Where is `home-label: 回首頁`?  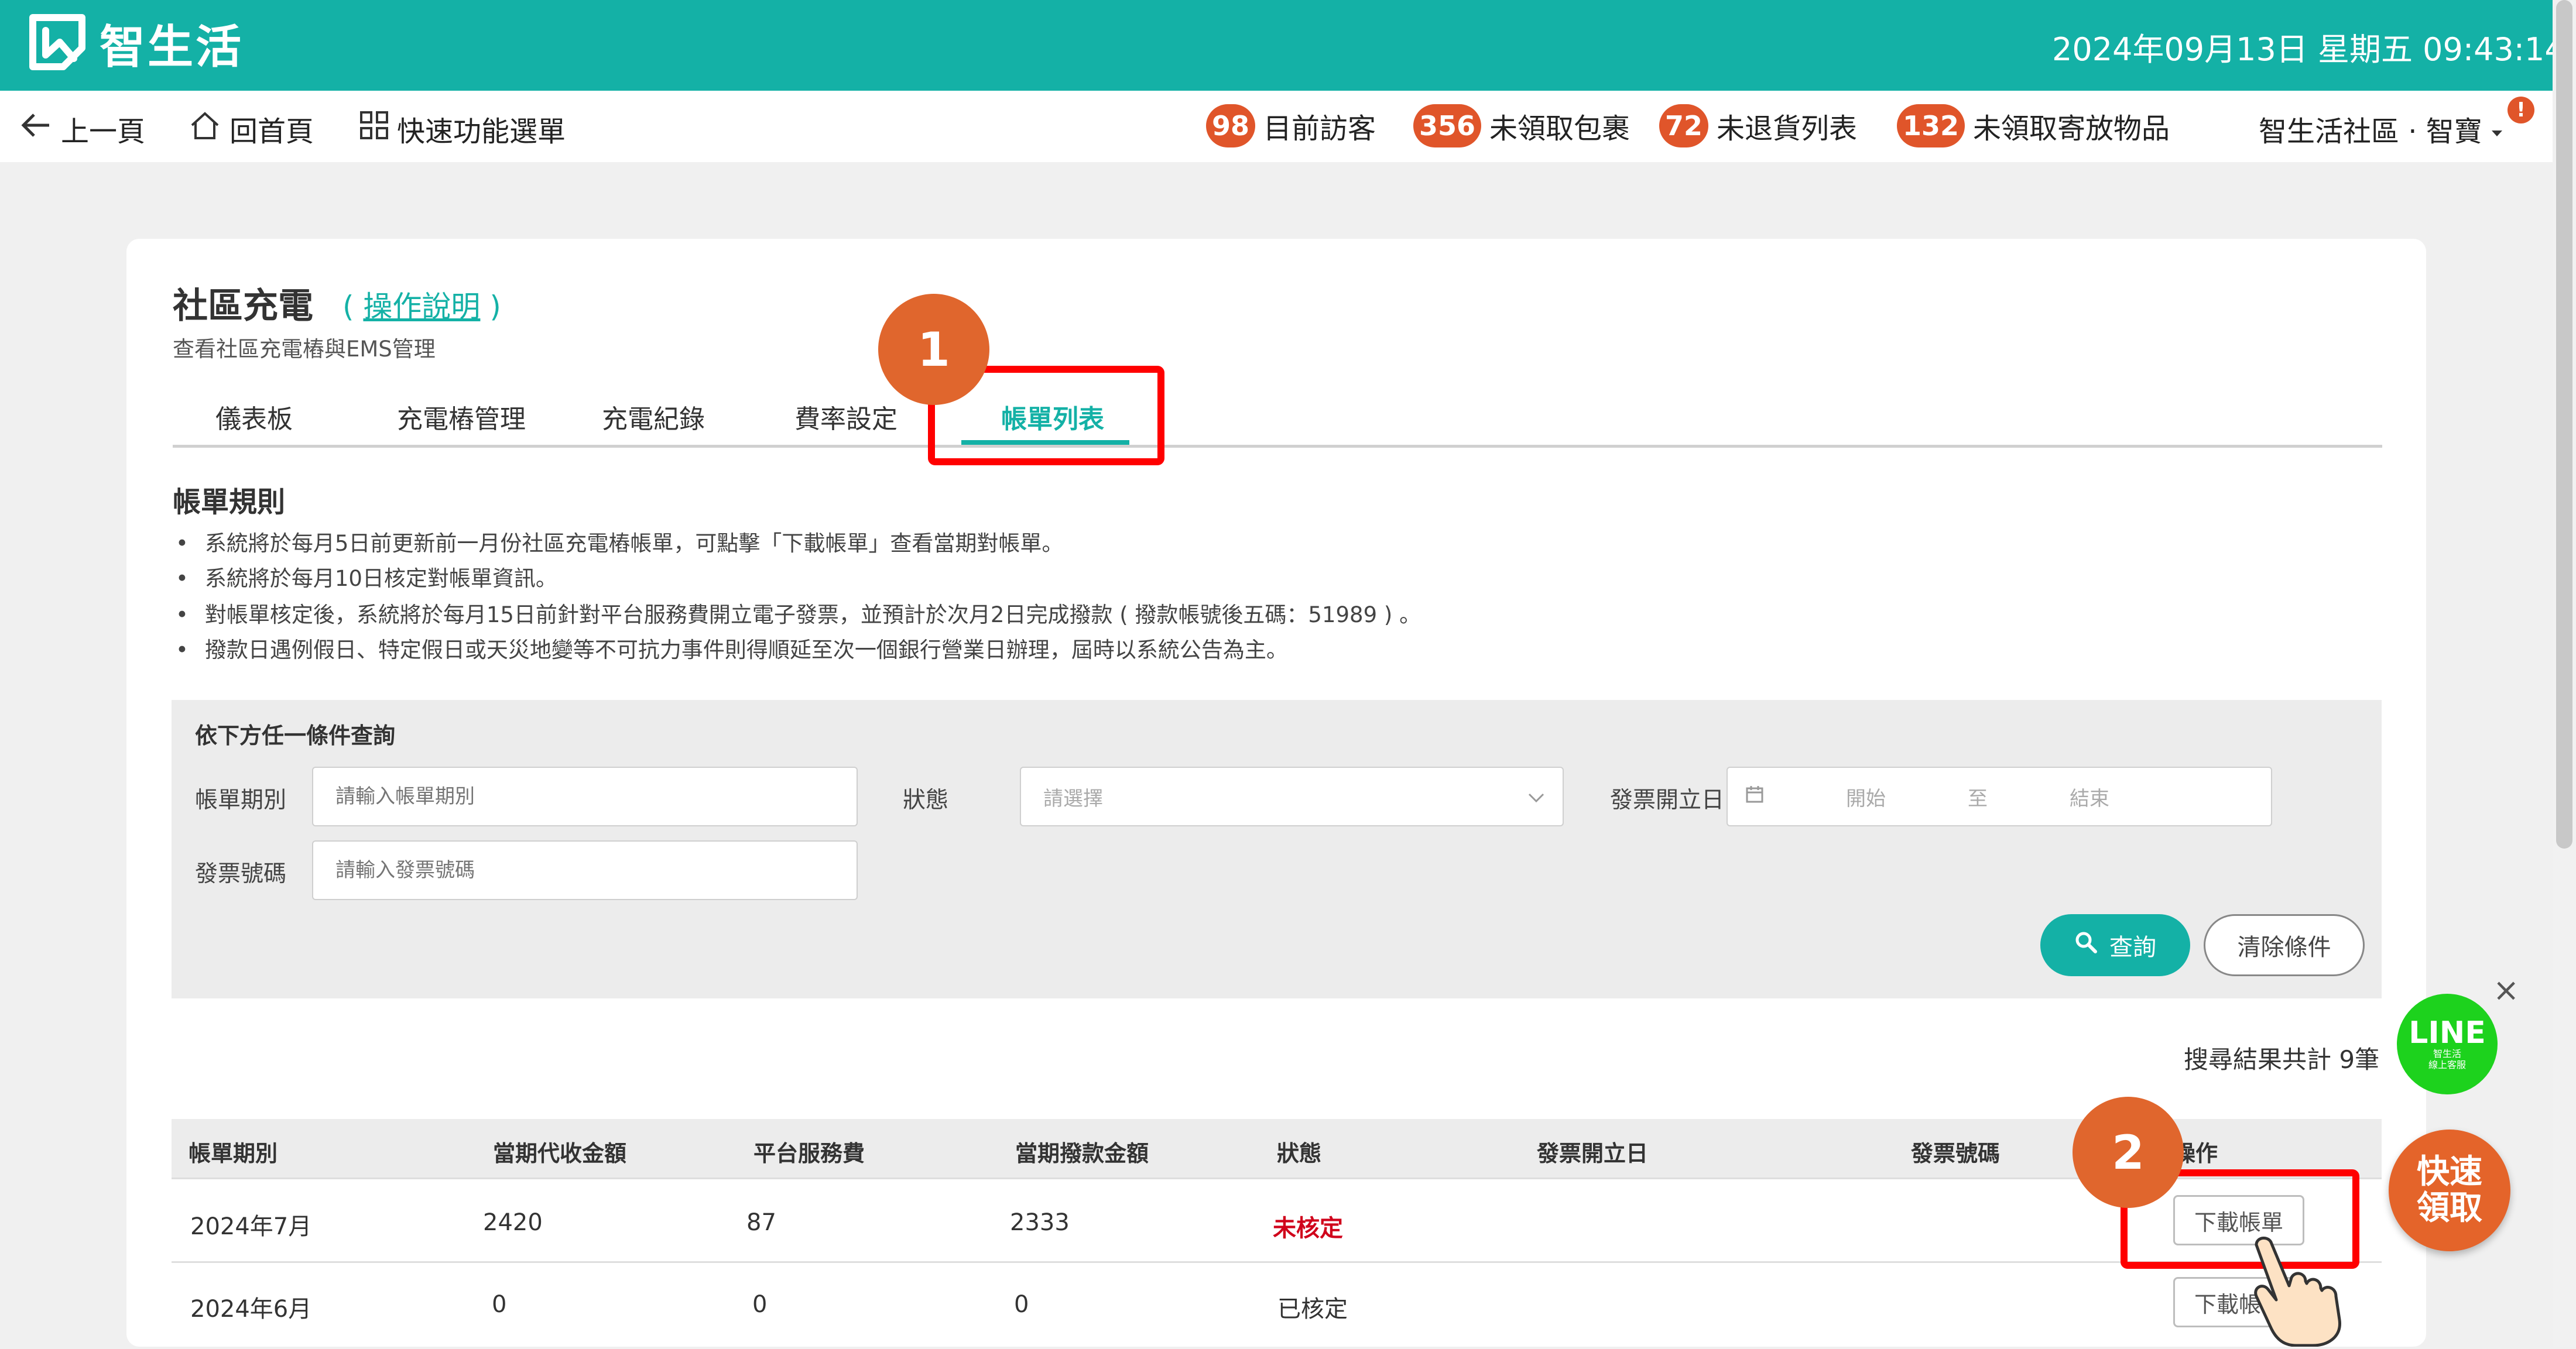 home-label: 回首頁 is located at coordinates (271, 131).